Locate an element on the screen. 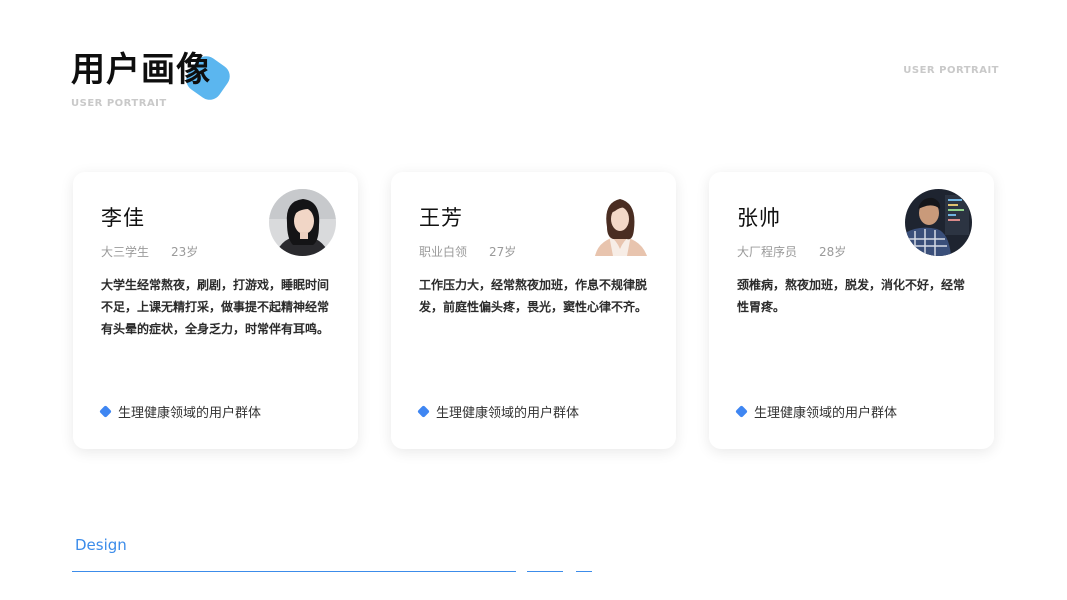 The height and width of the screenshot is (600, 1067). page-title-group: 用户画像 is located at coordinates (153, 76).